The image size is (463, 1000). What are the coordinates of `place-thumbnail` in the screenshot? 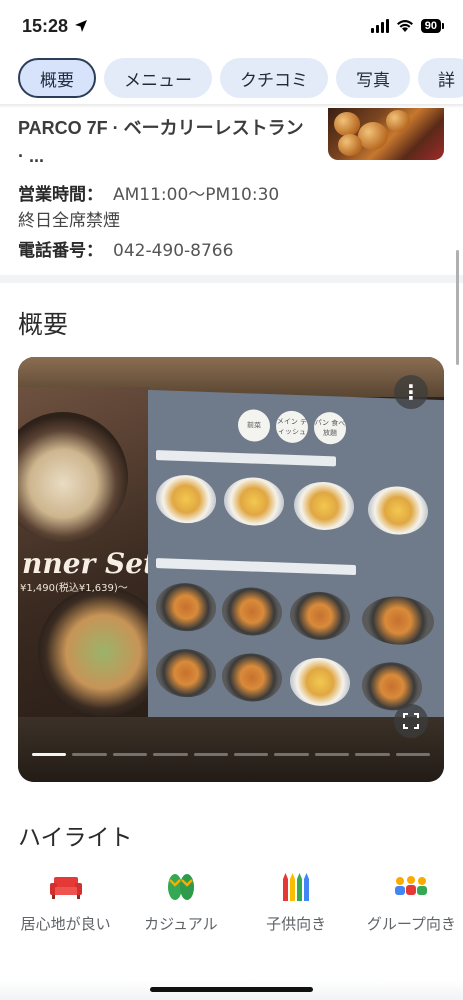 It's located at (386, 134).